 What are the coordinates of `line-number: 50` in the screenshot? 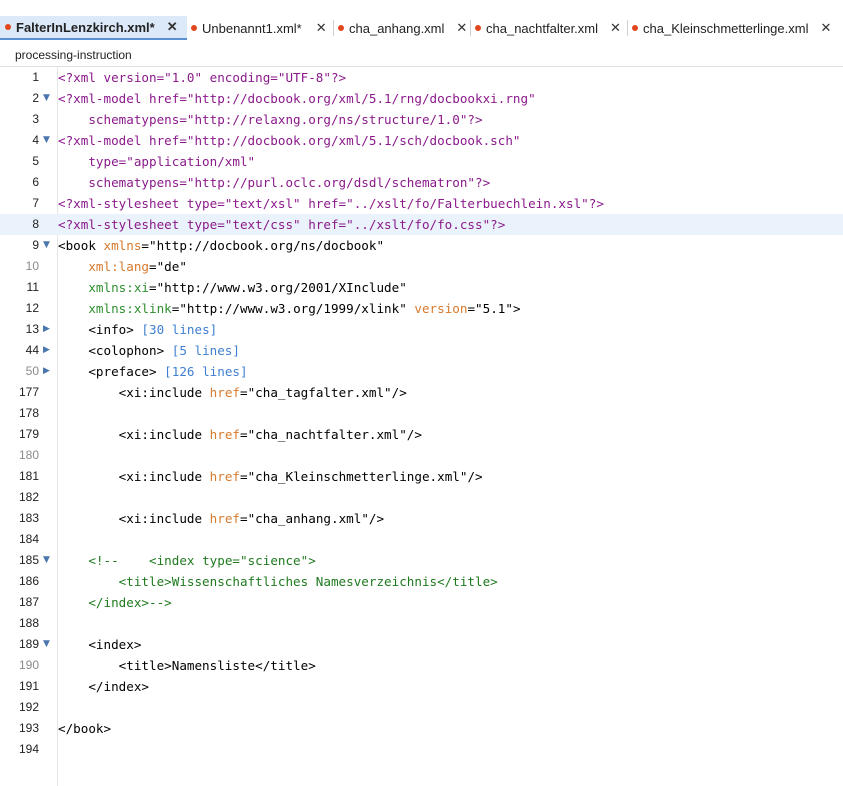 It's located at (32, 371).